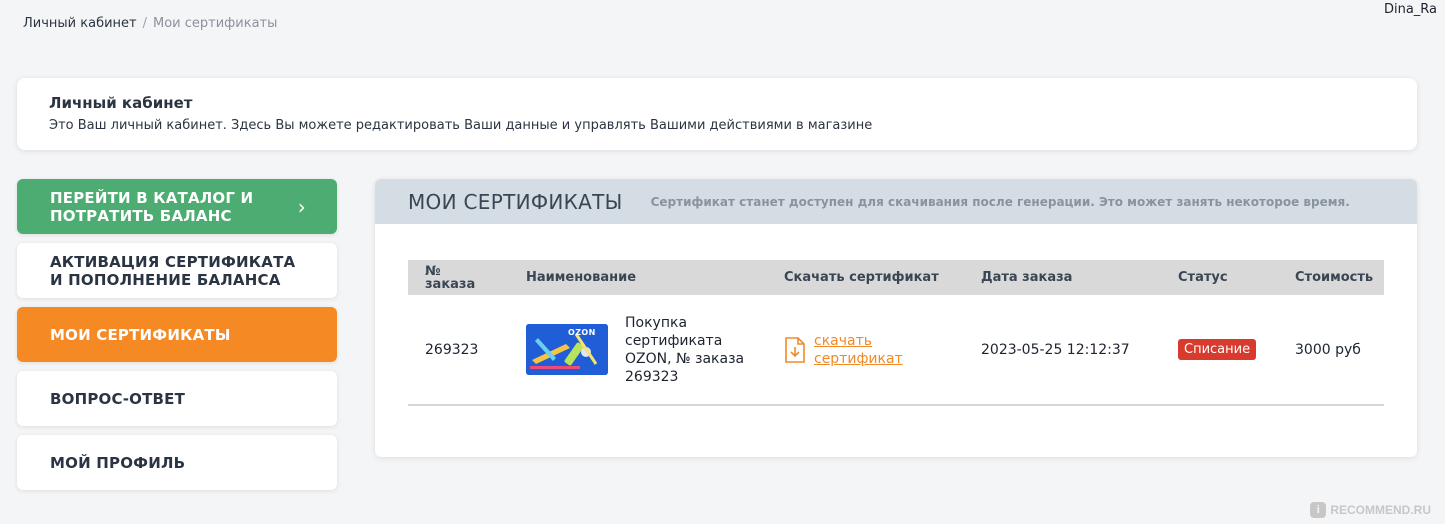  What do you see at coordinates (118, 462) in the screenshot?
I see `sidebar-item-profile-label: МОЙ ПРОФИЛЬ` at bounding box center [118, 462].